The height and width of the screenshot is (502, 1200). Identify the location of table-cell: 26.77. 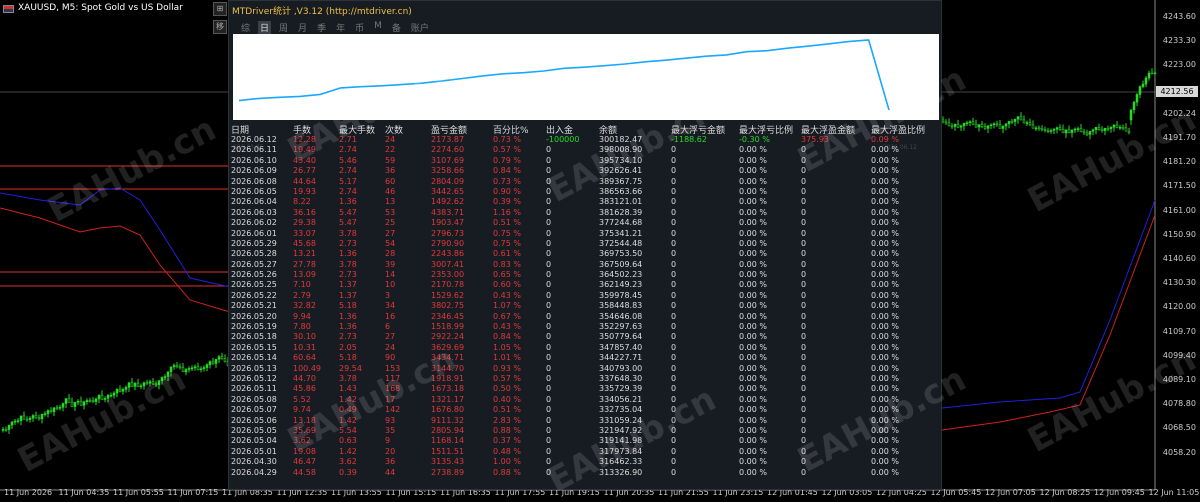
(304, 171).